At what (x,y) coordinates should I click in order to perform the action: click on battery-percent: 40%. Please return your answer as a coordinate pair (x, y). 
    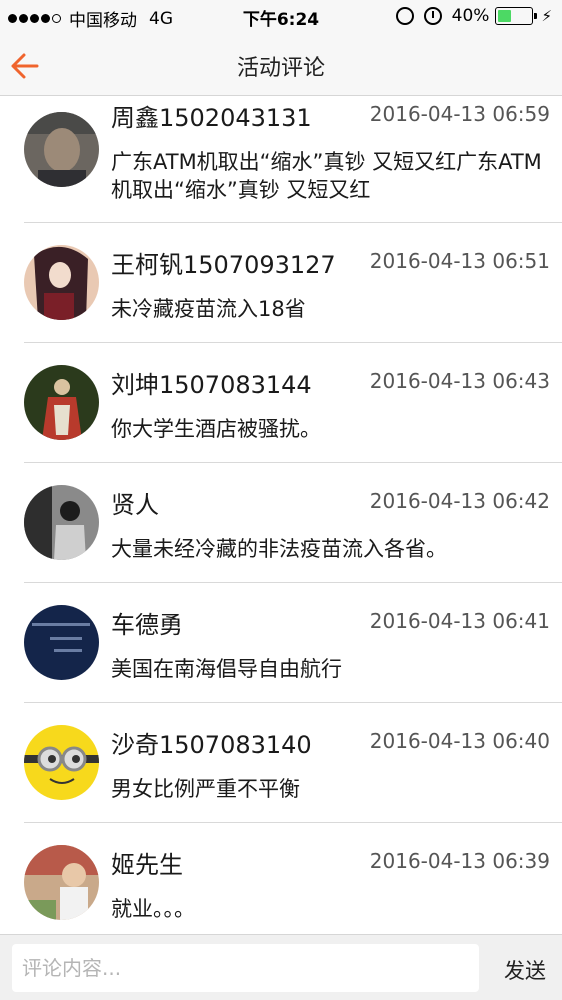
    Looking at the image, I should click on (470, 16).